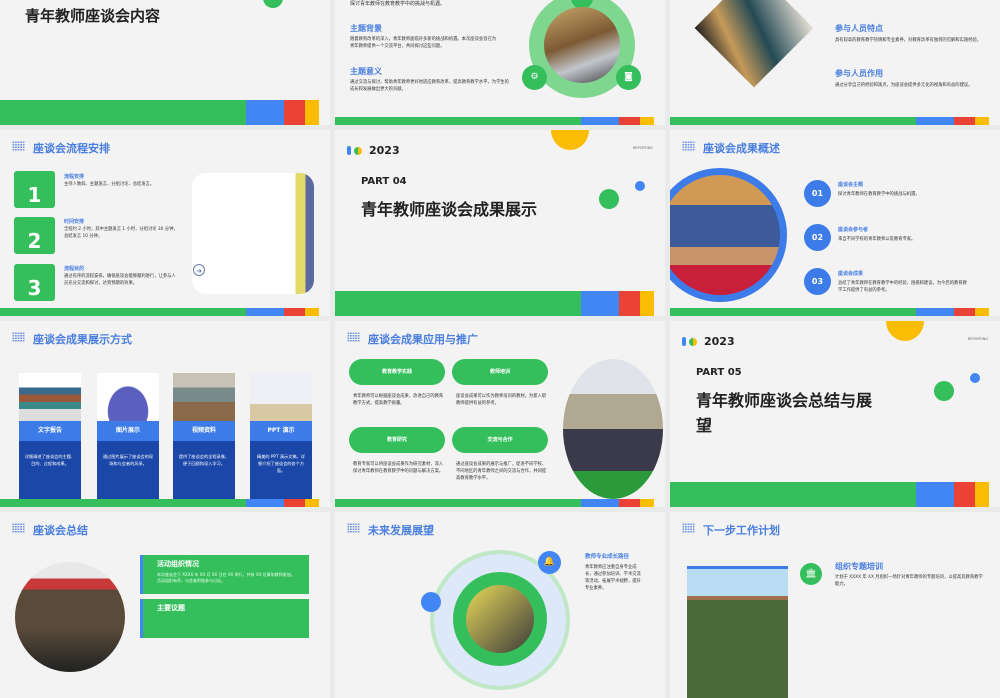 The height and width of the screenshot is (698, 1000). What do you see at coordinates (74, 269) in the screenshot?
I see `step-label: 流程目的` at bounding box center [74, 269].